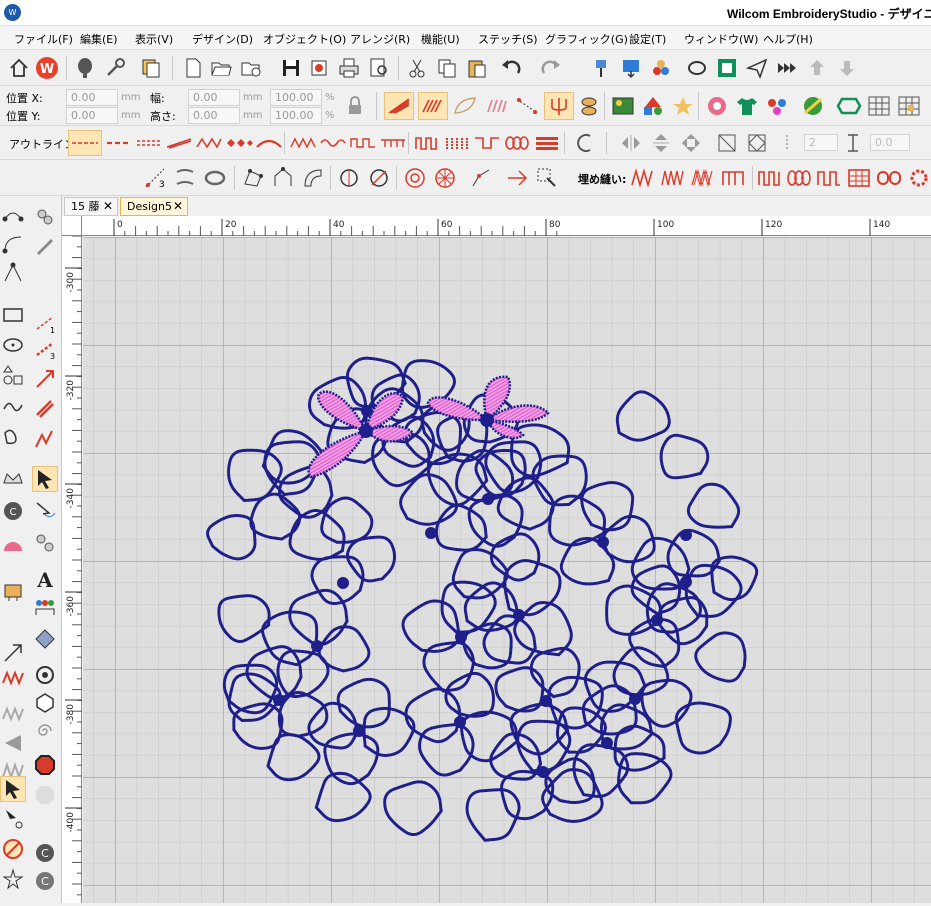 The height and width of the screenshot is (906, 931). I want to click on menu-graphic: グラフィック(G), so click(586, 39).